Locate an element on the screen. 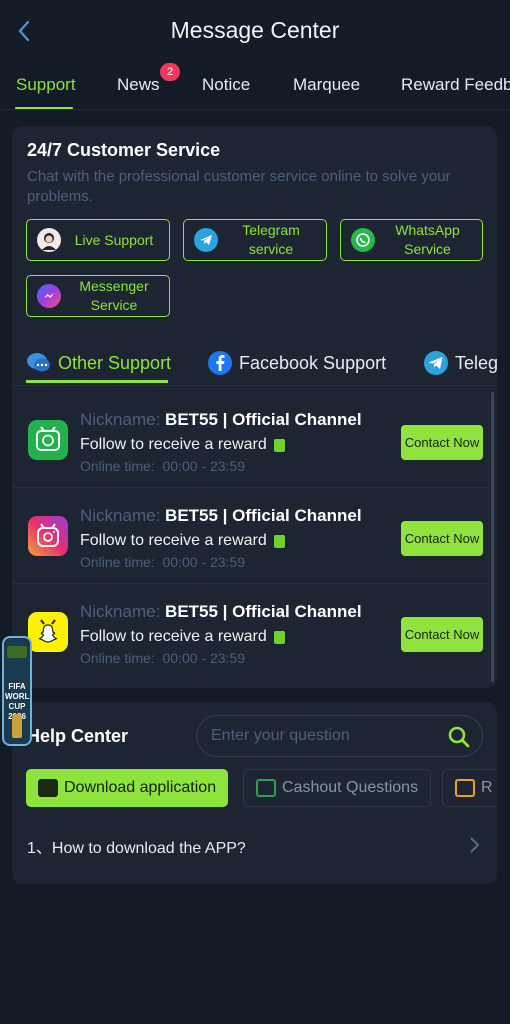 Image resolution: width=510 pixels, height=1024 pixels. chip-recharge: R is located at coordinates (469, 788).